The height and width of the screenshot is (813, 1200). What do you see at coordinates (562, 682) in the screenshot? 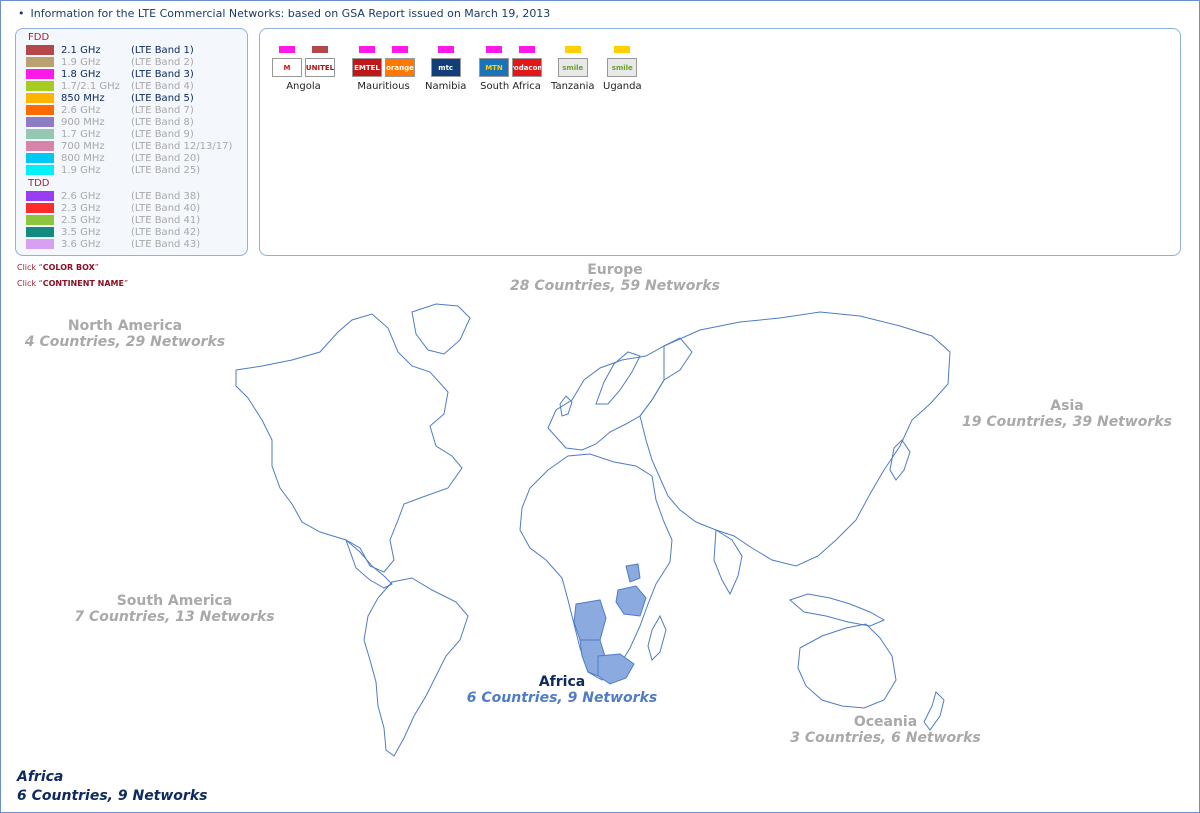
I see `continent-africa-name: Africa` at bounding box center [562, 682].